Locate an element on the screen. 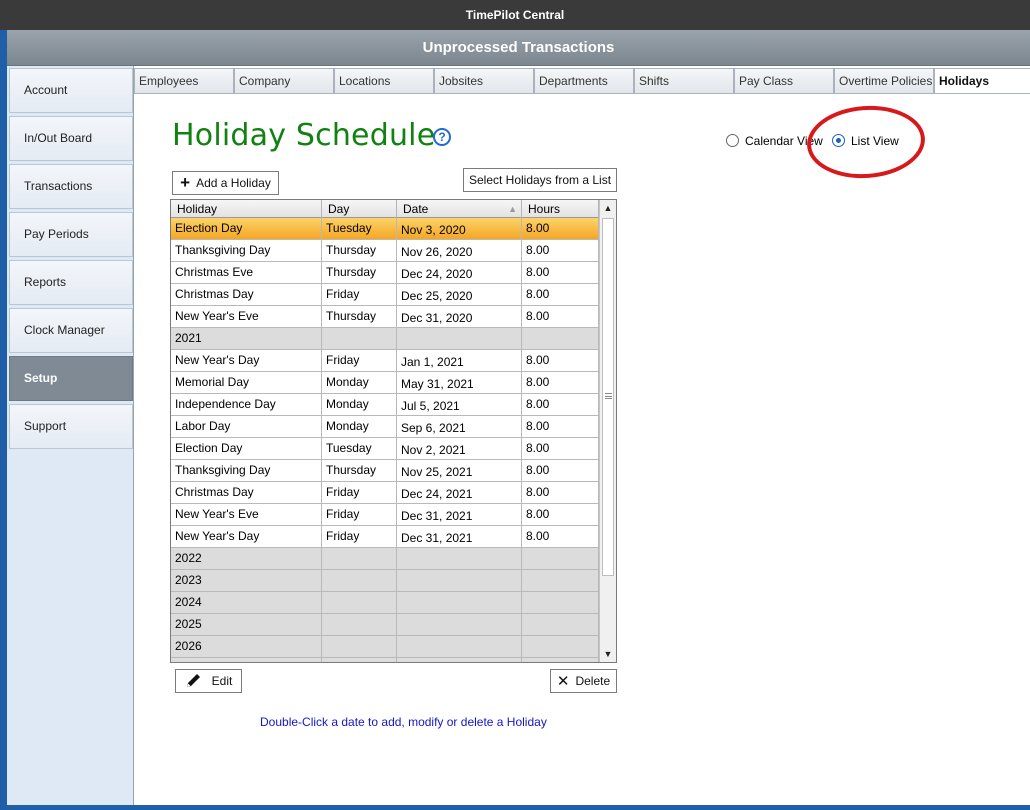 The height and width of the screenshot is (810, 1030). tab-employees: Employees is located at coordinates (184, 81).